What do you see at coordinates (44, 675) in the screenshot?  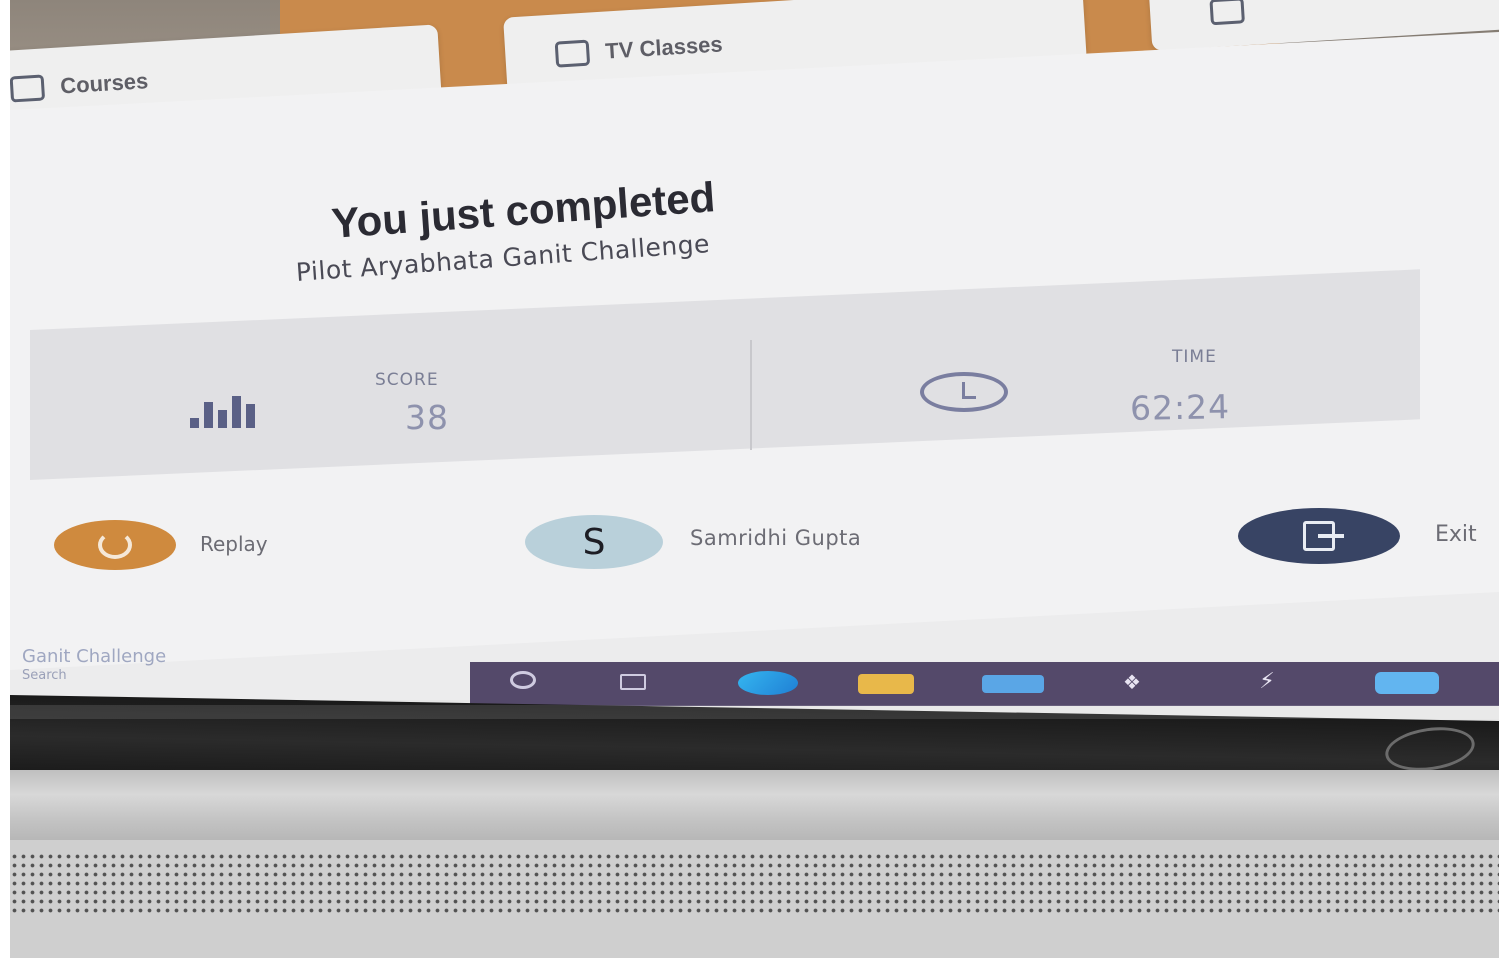 I see `taskbar-search-text: Search` at bounding box center [44, 675].